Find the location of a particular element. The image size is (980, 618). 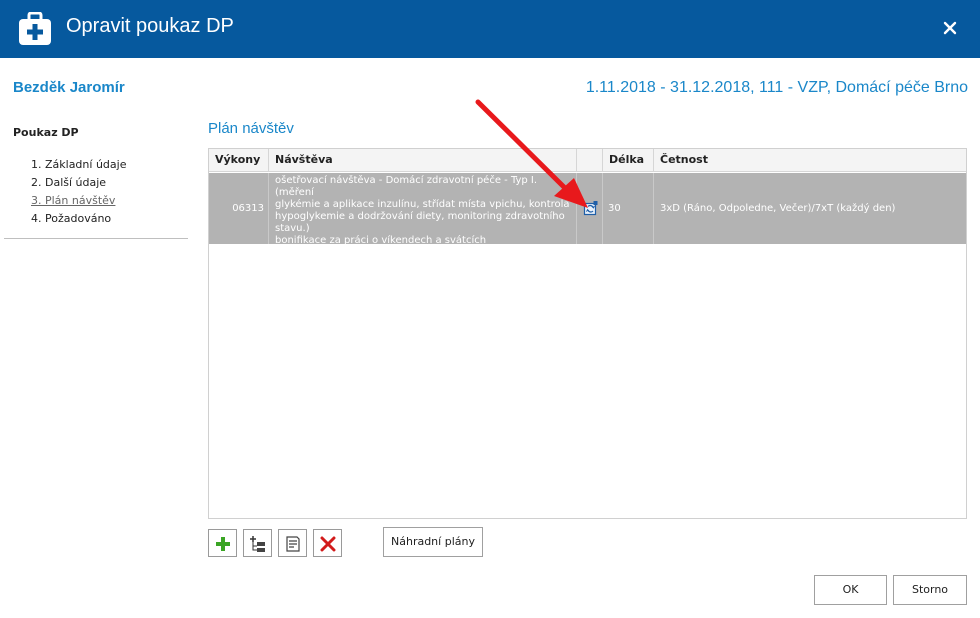

title-bar: Opravit poukaz DP is located at coordinates (490, 29).